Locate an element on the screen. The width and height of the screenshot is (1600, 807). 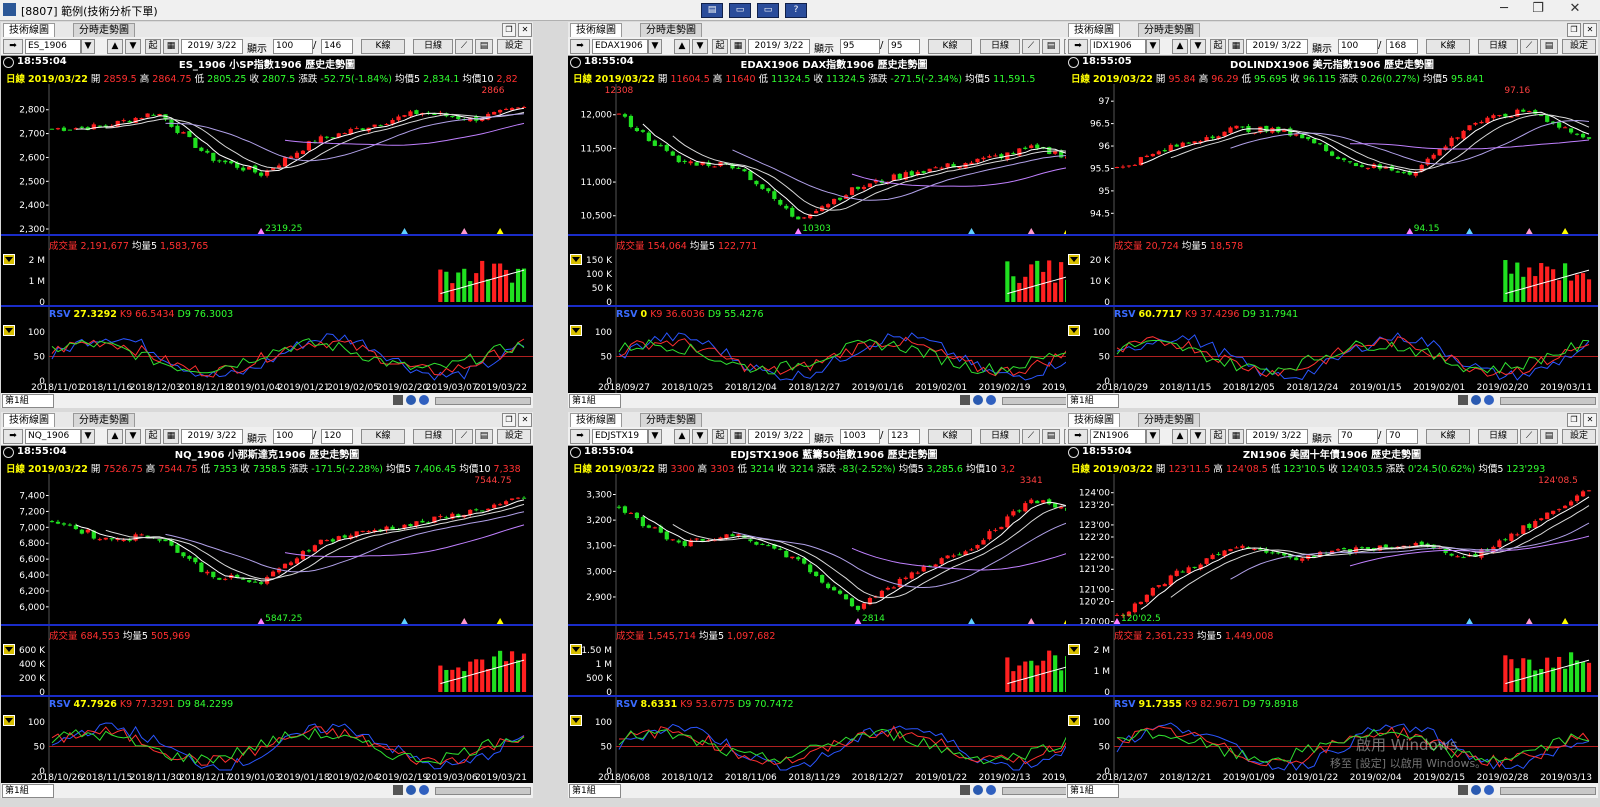
display-count-input: 100 is located at coordinates (293, 46).